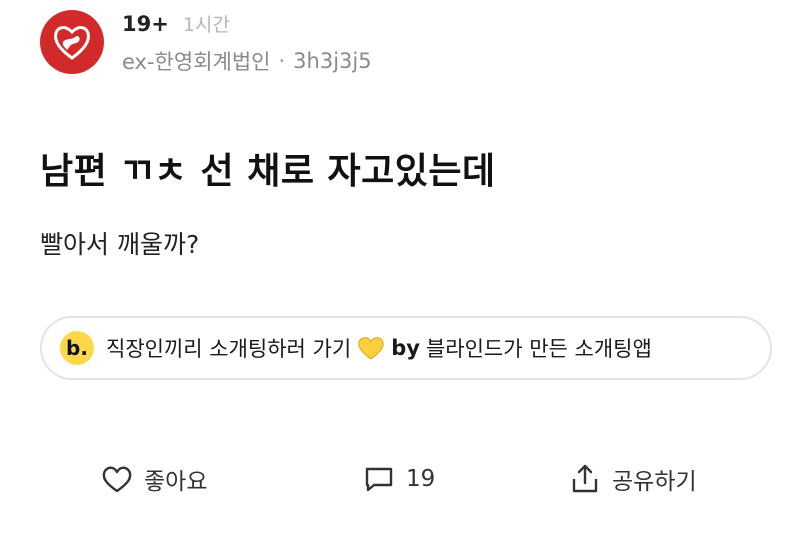  What do you see at coordinates (421, 479) in the screenshot?
I see `comment-count: 19` at bounding box center [421, 479].